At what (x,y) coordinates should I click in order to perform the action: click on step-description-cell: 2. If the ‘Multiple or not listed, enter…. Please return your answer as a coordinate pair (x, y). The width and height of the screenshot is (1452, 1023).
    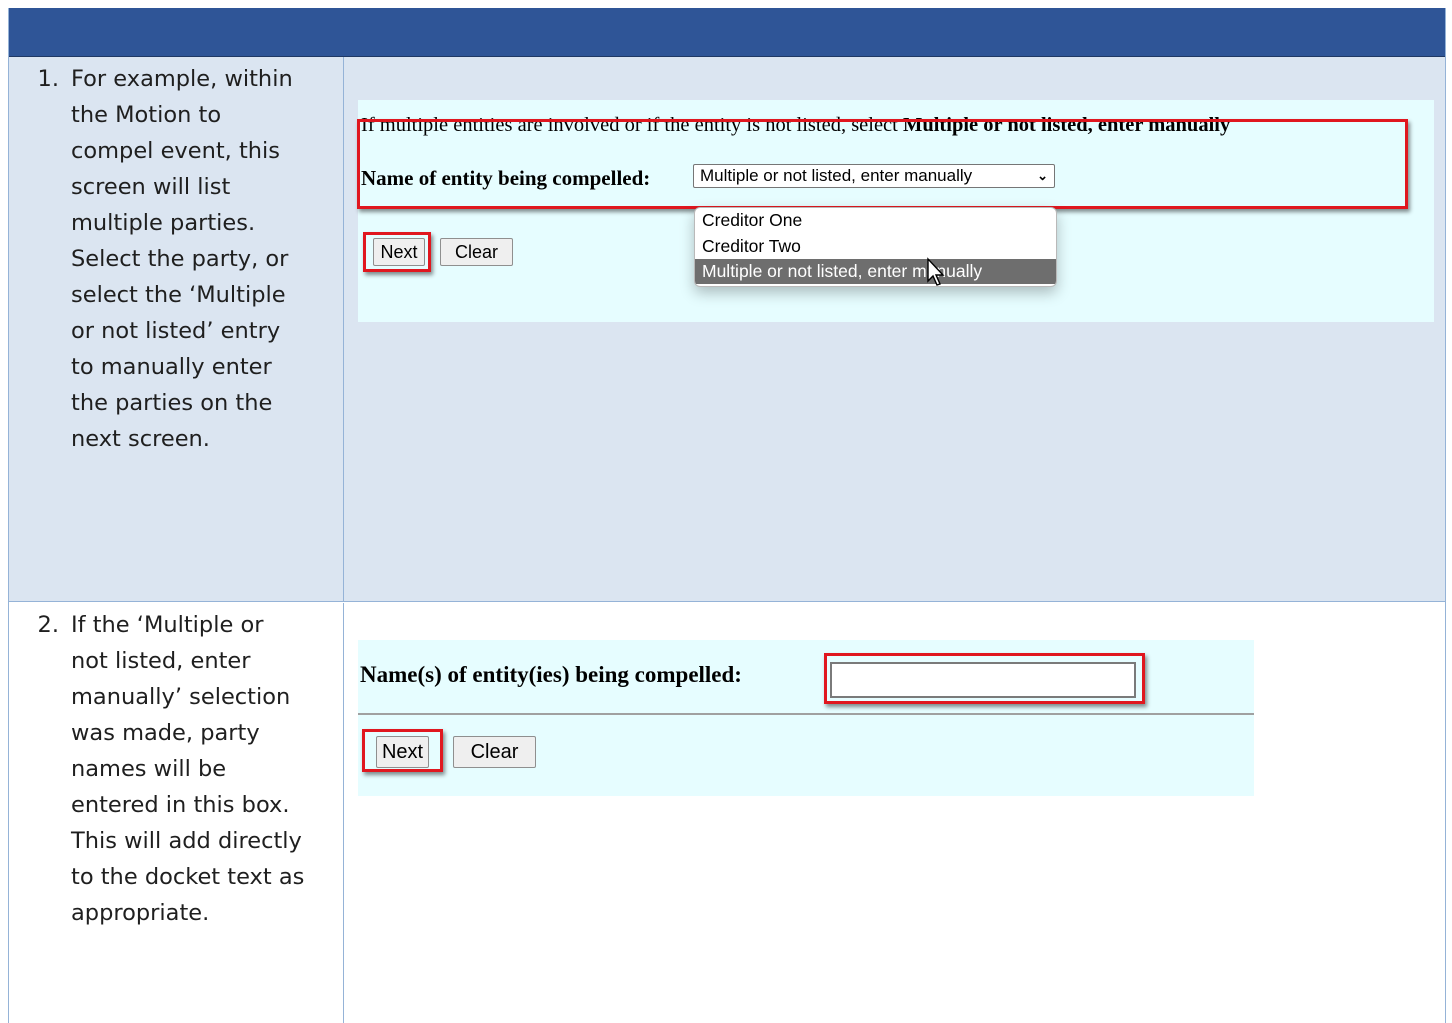
    Looking at the image, I should click on (176, 813).